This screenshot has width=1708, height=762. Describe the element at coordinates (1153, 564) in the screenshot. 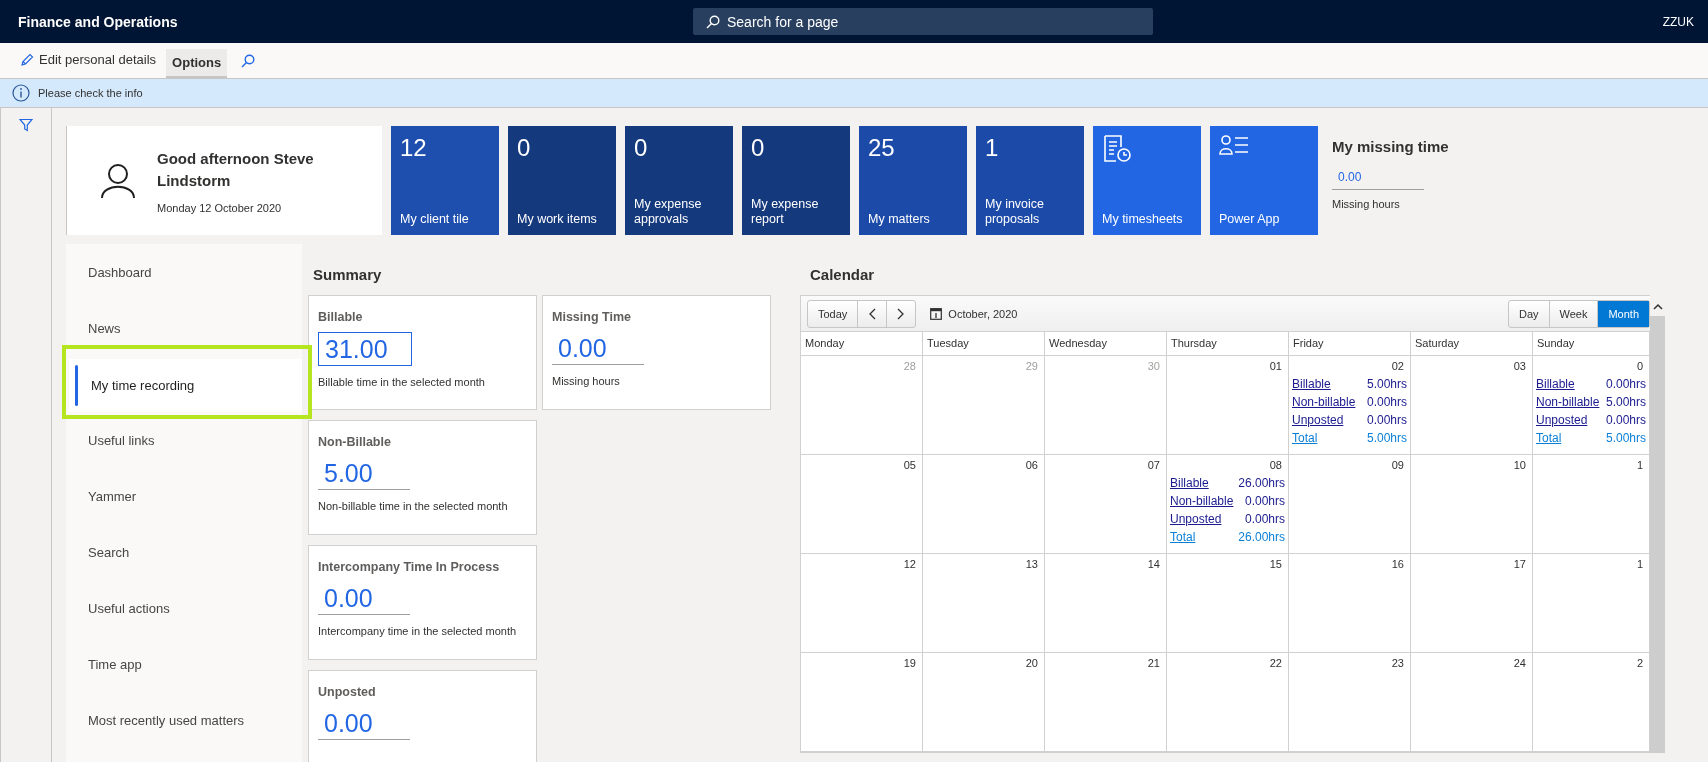

I see `day-number: 14` at that location.